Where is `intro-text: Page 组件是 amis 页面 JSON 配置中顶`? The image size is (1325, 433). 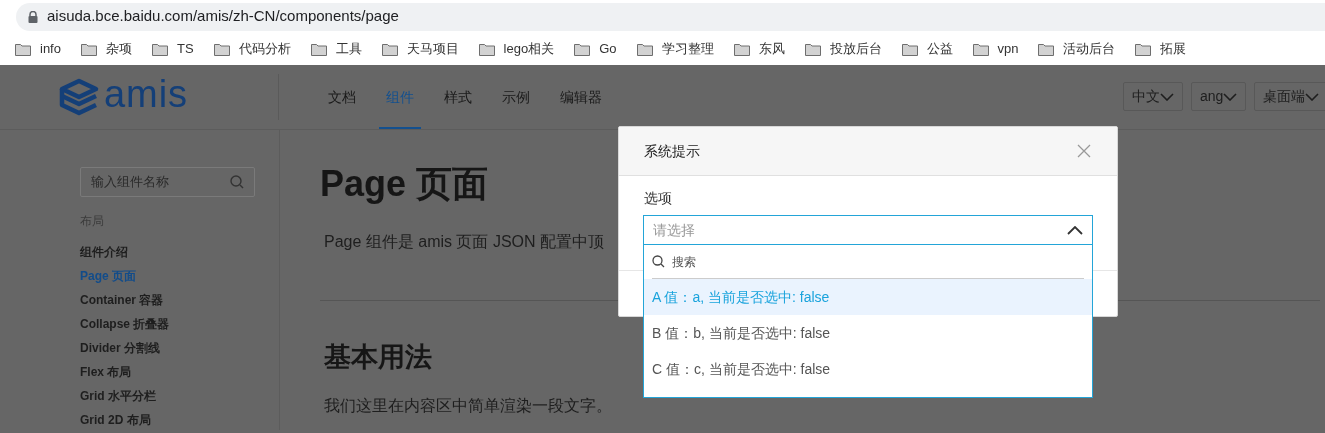 intro-text: Page 组件是 amis 页面 JSON 配置中顶 is located at coordinates (464, 242).